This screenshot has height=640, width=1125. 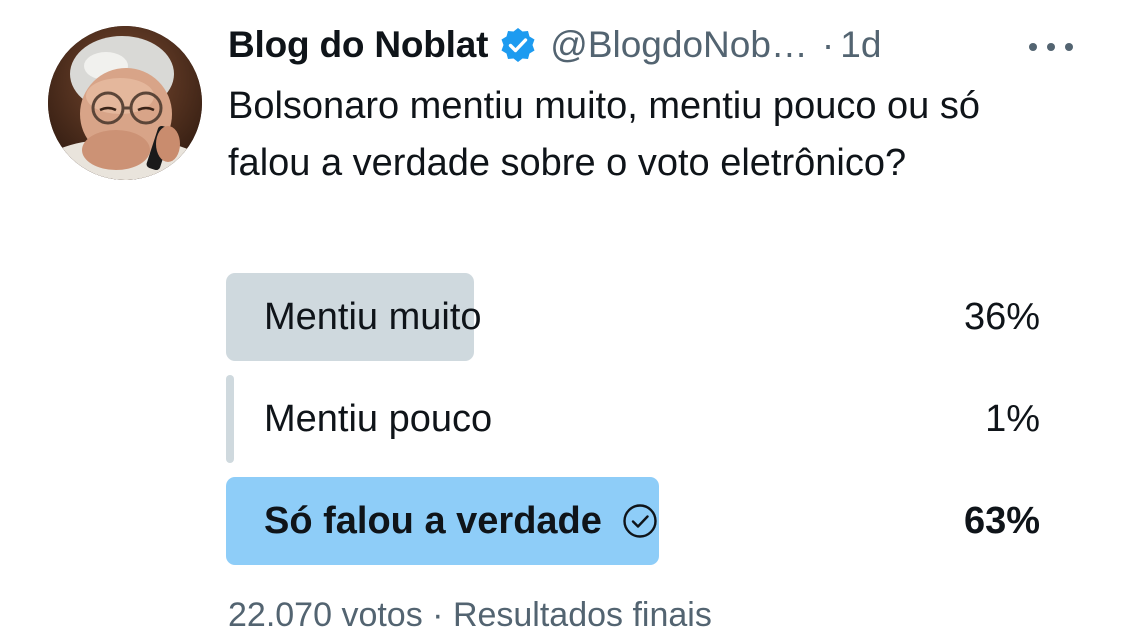 What do you see at coordinates (1051, 47) in the screenshot?
I see `more-horizontal-icon` at bounding box center [1051, 47].